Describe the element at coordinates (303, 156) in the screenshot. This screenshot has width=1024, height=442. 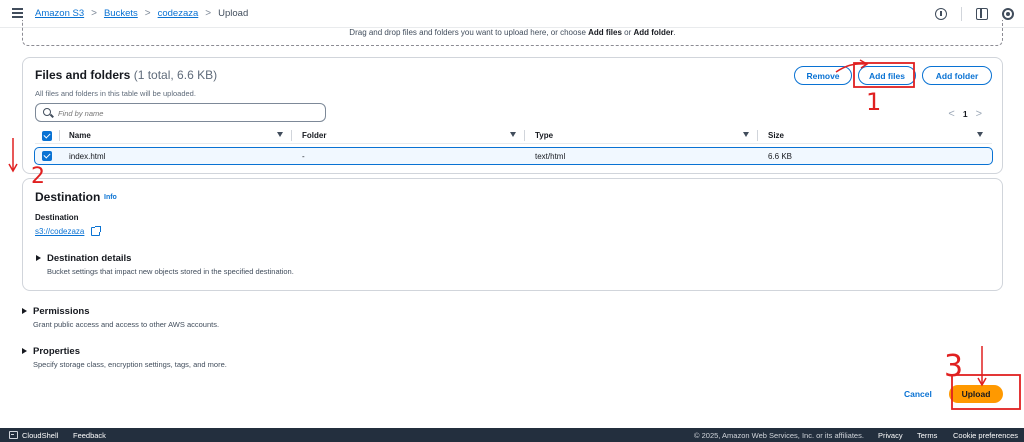
I see `cell-folder: -` at that location.